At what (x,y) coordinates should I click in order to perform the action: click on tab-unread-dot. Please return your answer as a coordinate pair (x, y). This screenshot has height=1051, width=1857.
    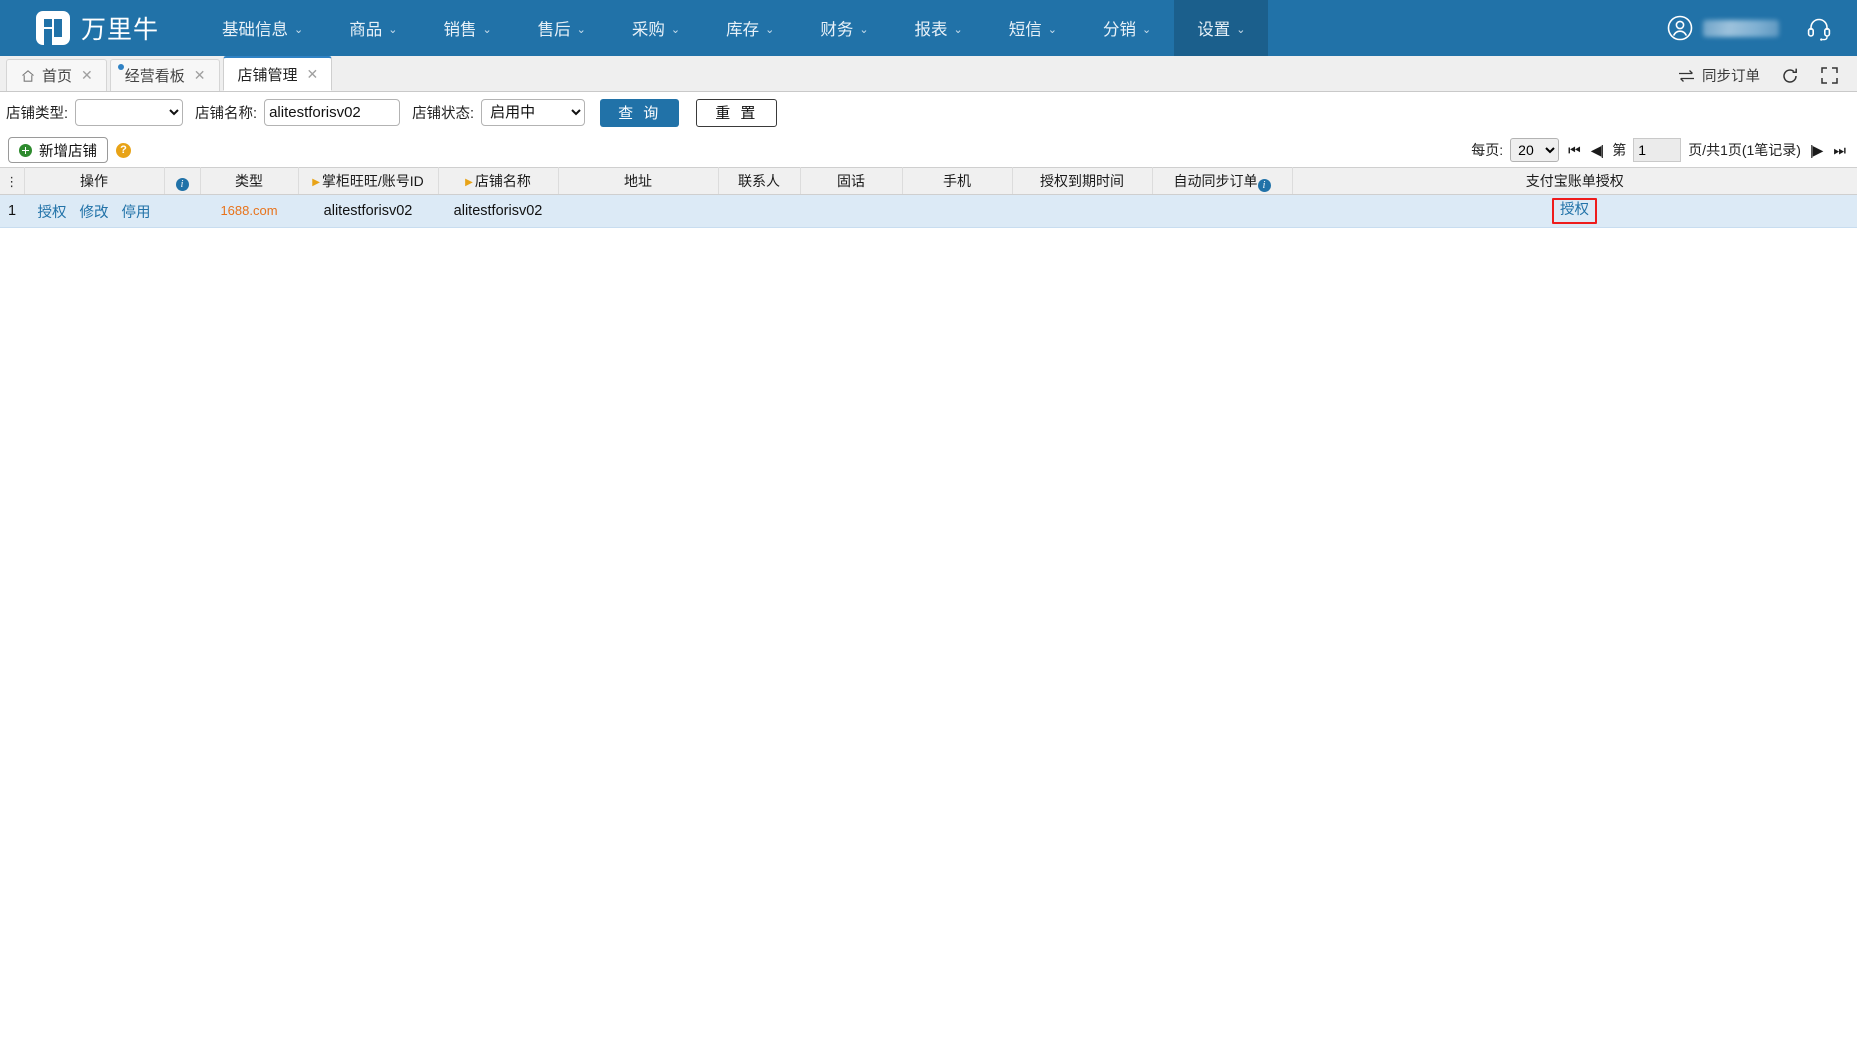
    Looking at the image, I should click on (120, 67).